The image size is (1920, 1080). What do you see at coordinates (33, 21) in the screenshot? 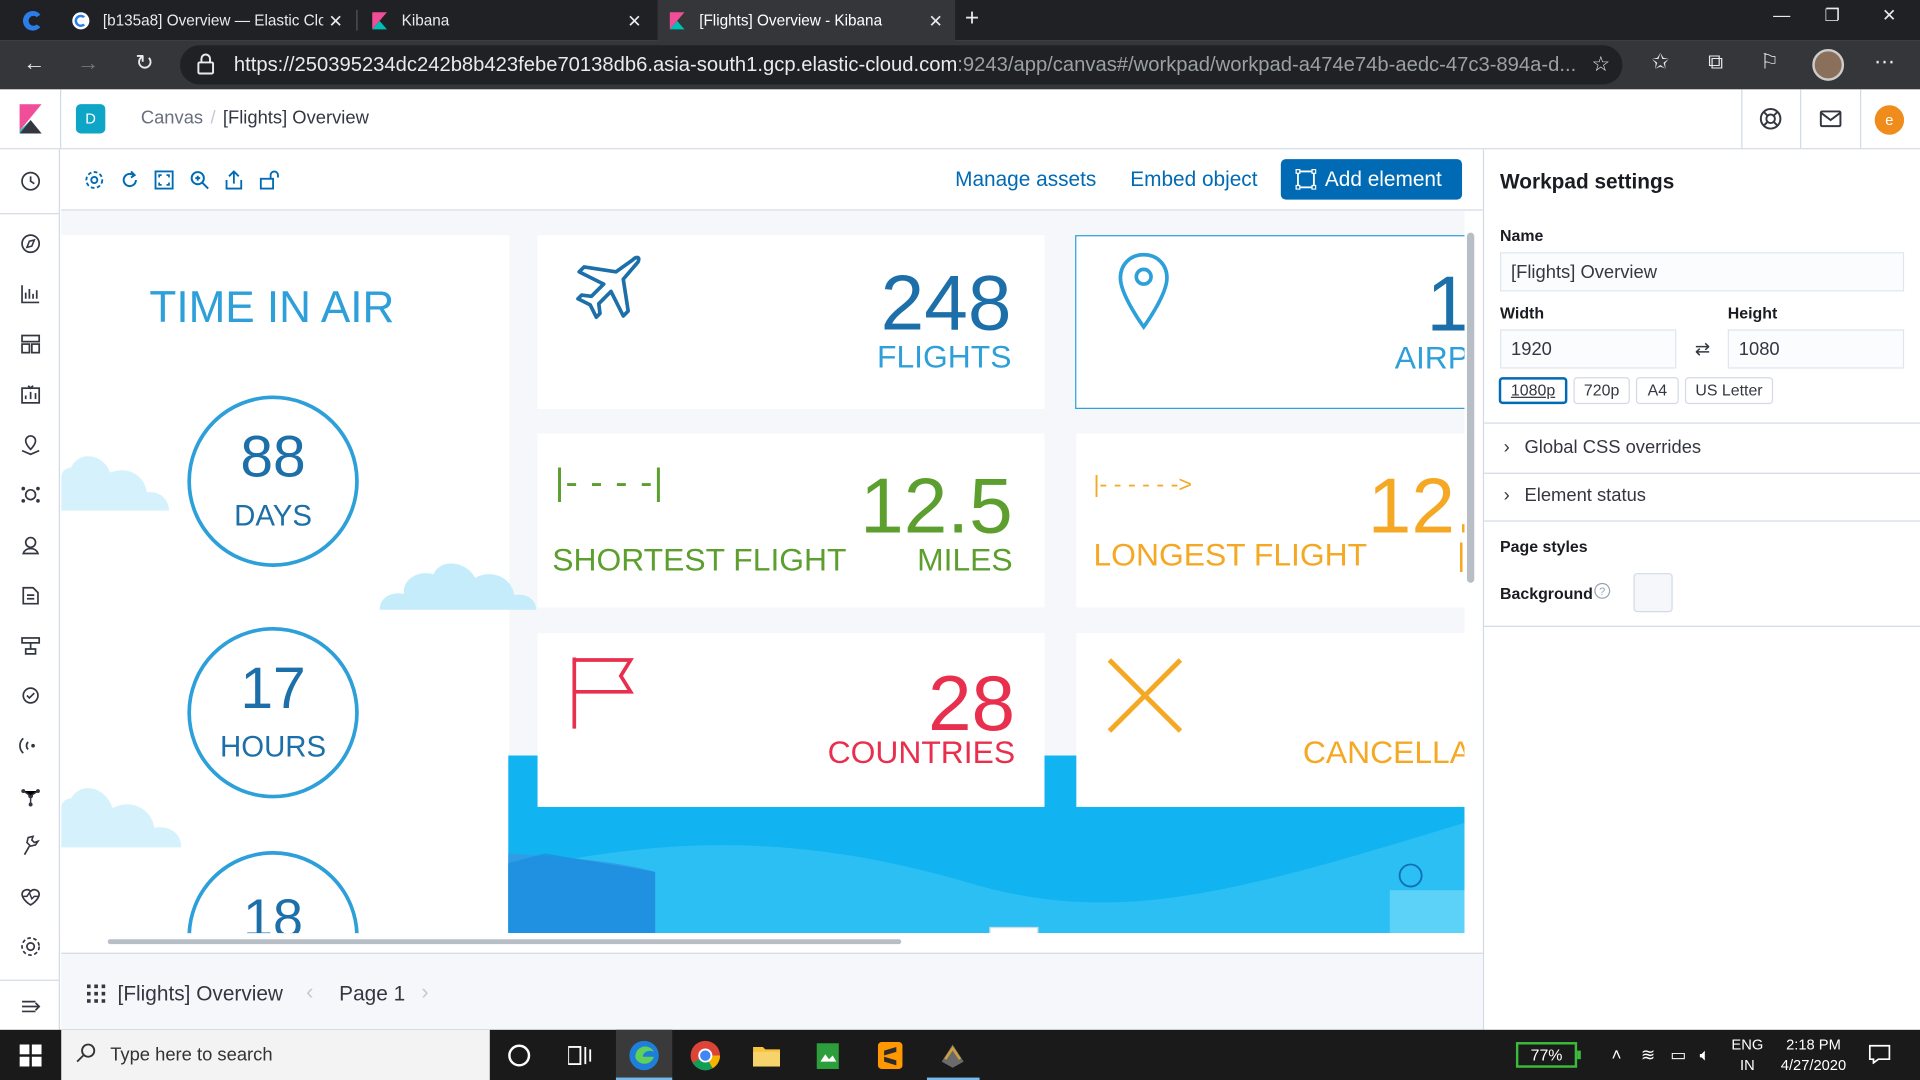
I see `browser-menu-icon` at bounding box center [33, 21].